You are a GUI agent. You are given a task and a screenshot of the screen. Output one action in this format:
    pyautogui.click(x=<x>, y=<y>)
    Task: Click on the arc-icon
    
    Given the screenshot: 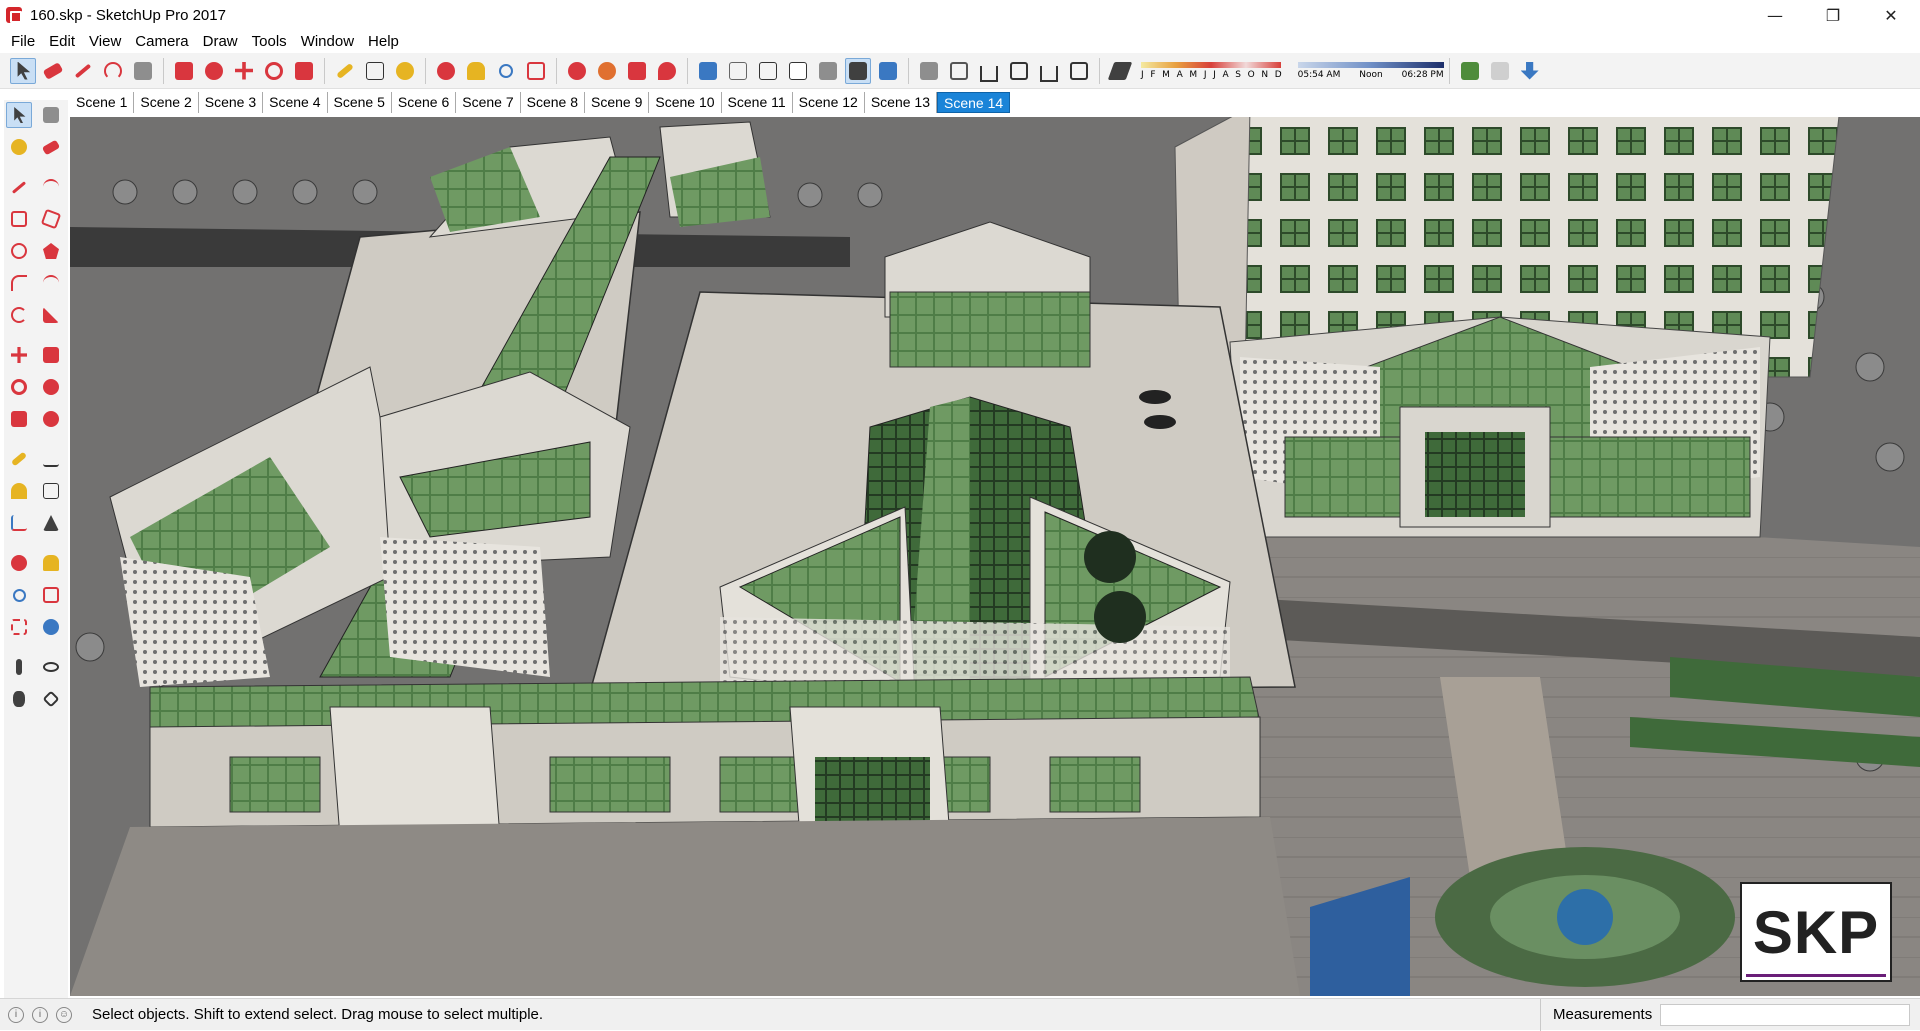 What is the action you would take?
    pyautogui.click(x=19, y=283)
    